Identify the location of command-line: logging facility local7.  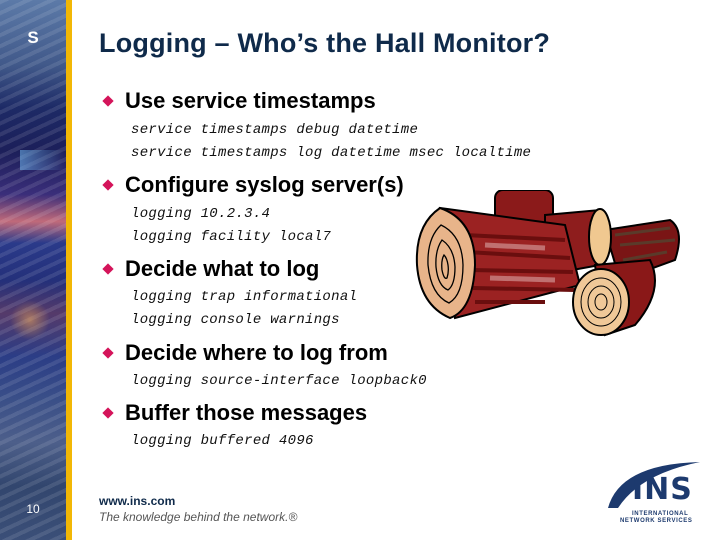
(231, 237).